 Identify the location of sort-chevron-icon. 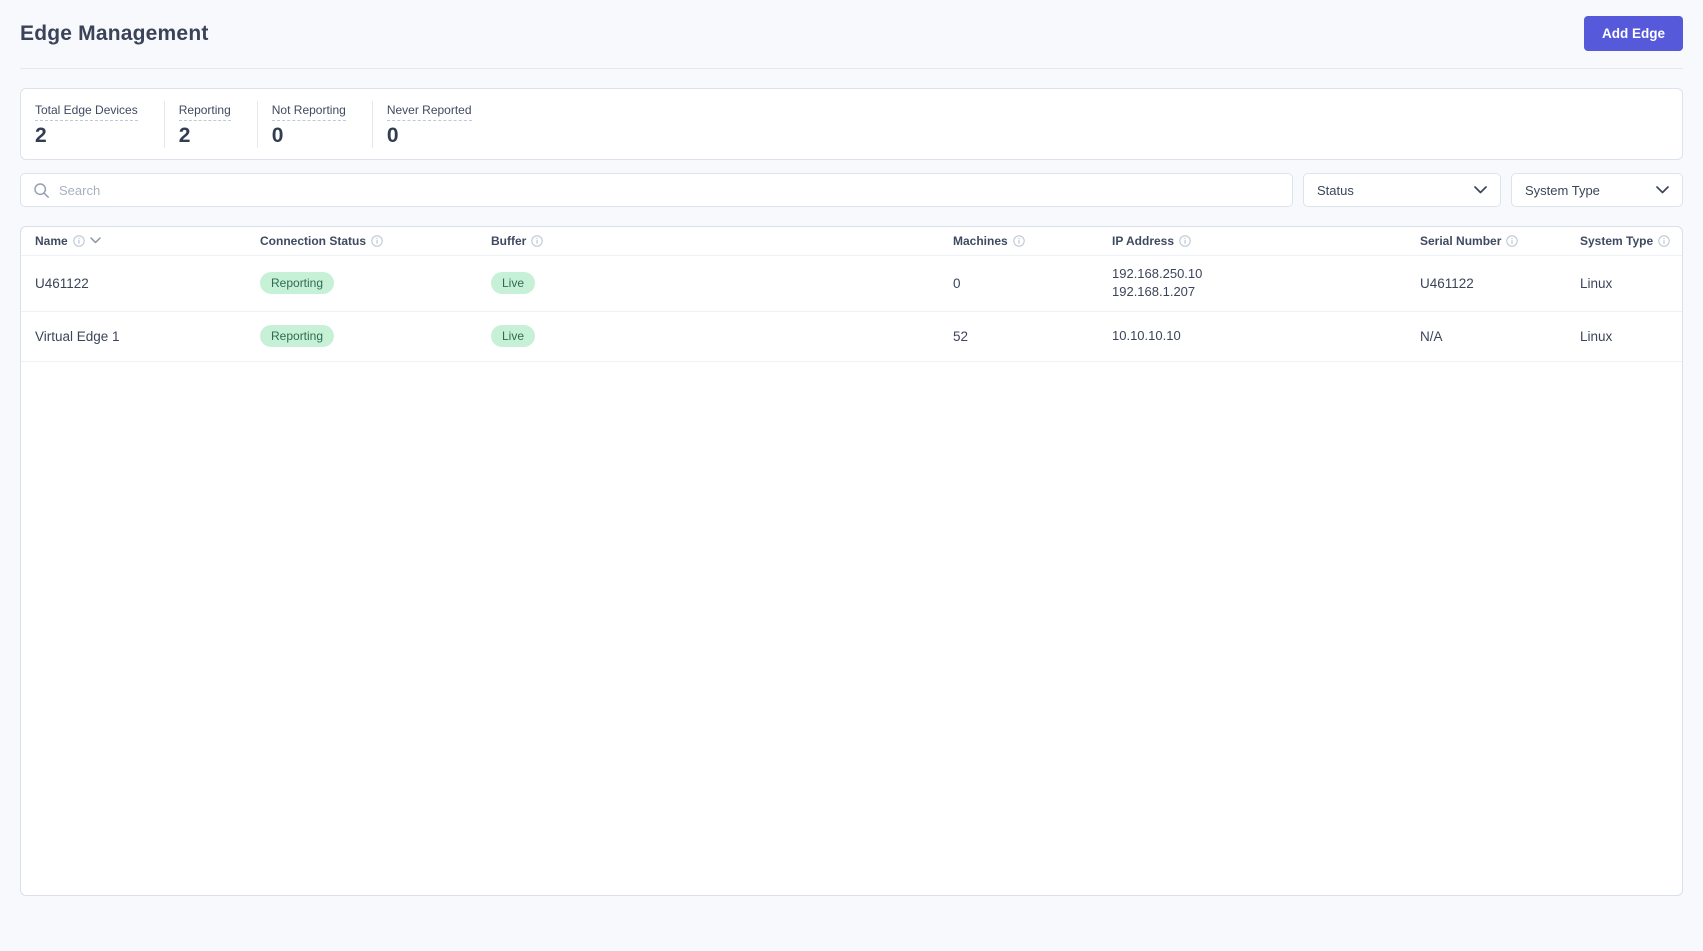
(95, 240).